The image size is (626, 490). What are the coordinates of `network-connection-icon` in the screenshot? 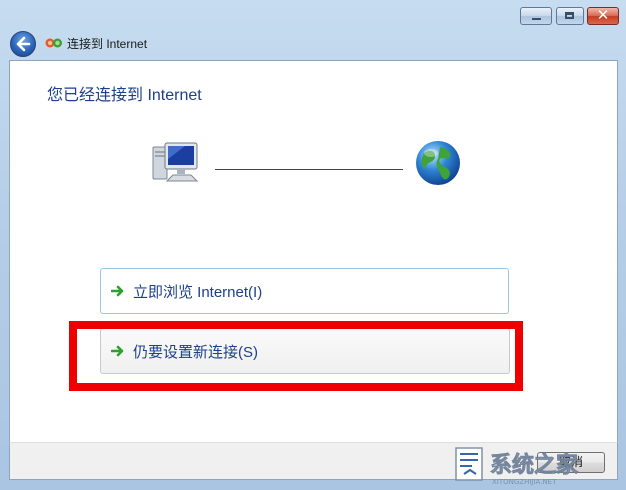 It's located at (53, 43).